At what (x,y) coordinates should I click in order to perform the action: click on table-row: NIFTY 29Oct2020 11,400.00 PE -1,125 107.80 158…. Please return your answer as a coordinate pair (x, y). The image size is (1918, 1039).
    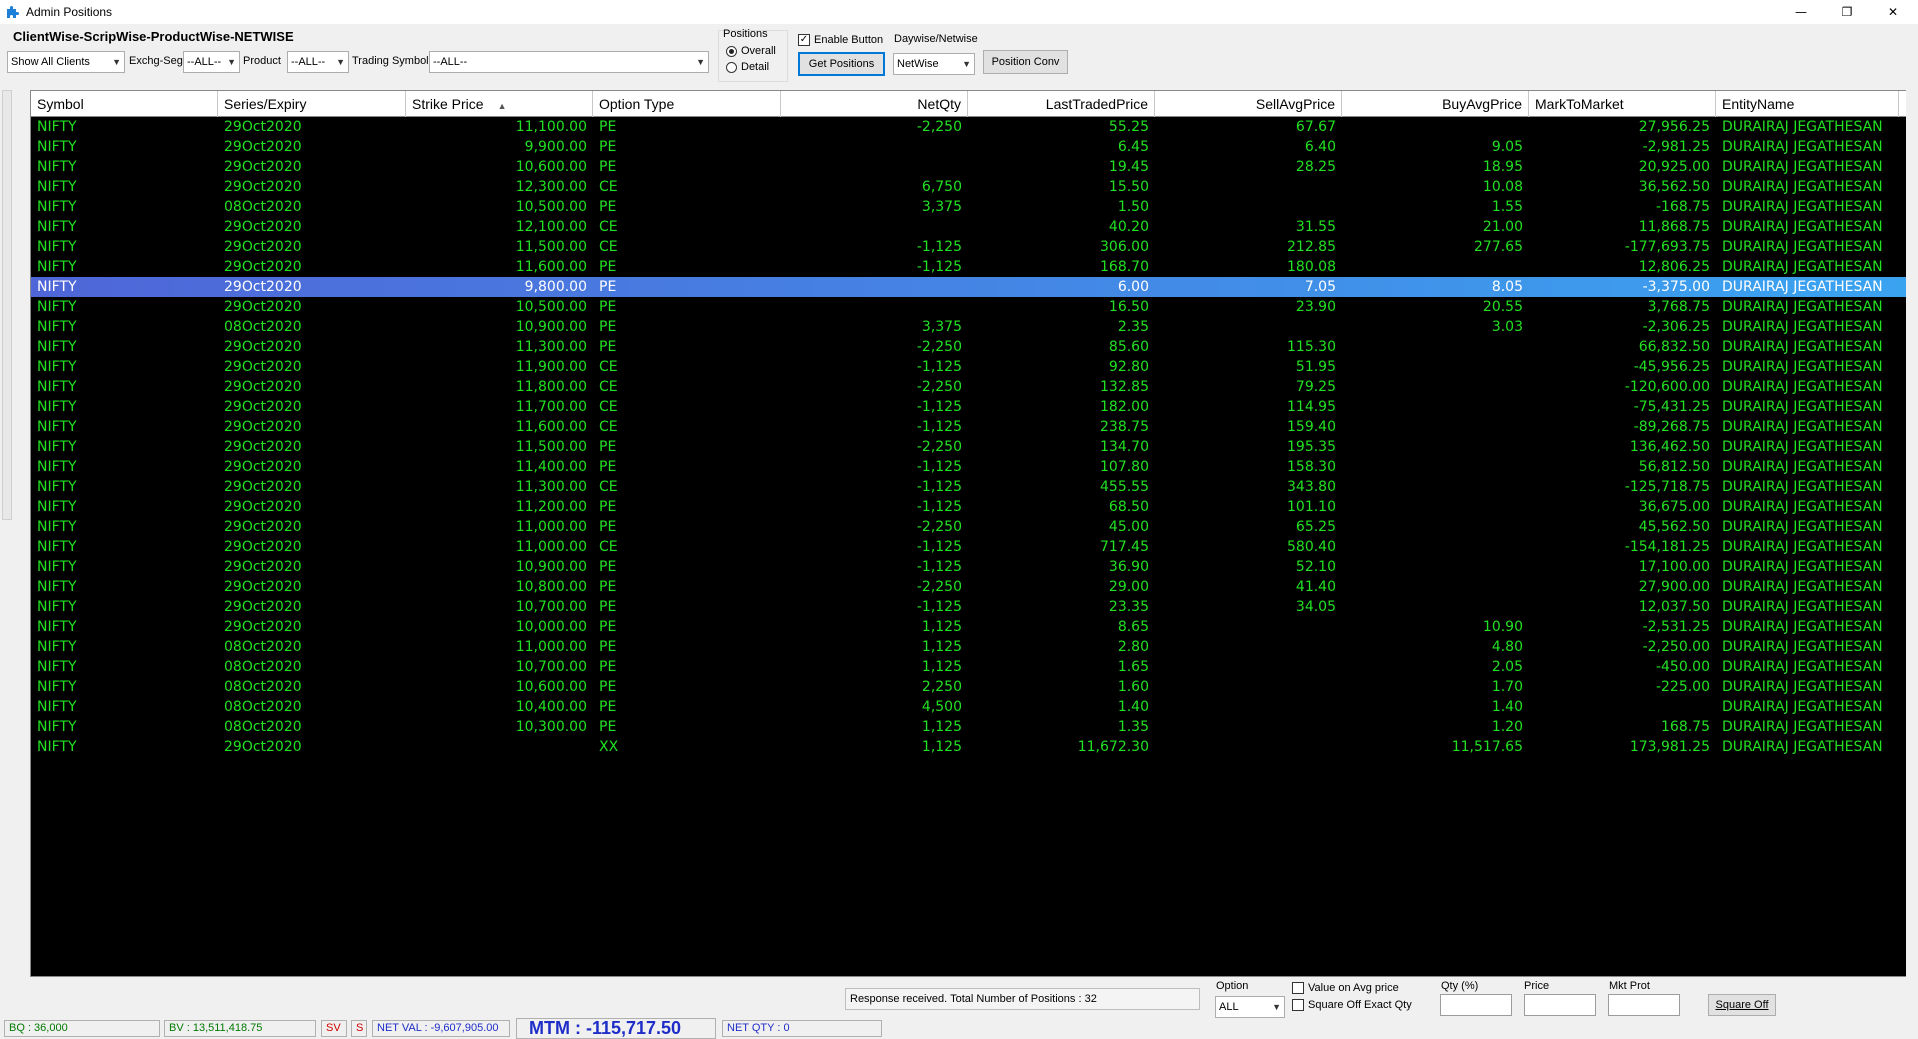
    Looking at the image, I should click on (969, 467).